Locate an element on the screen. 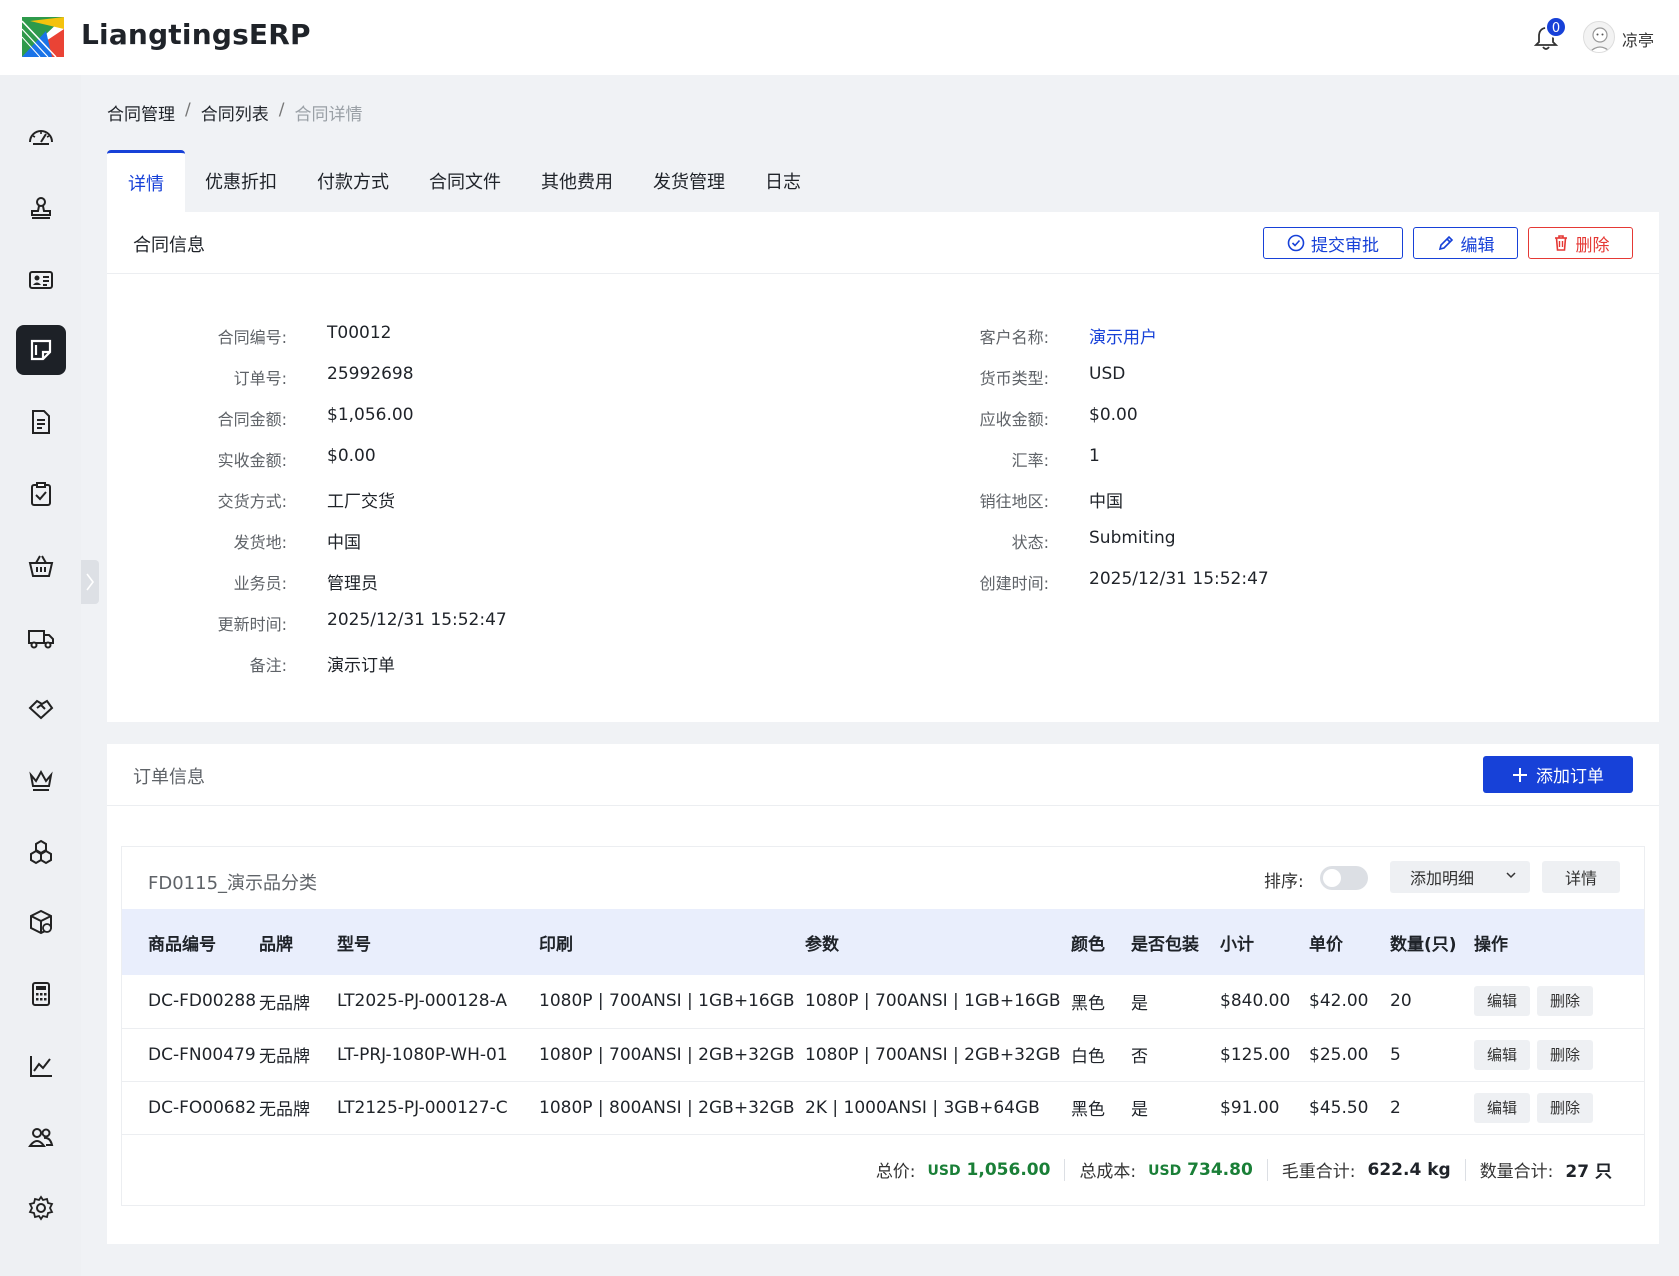 Image resolution: width=1679 pixels, height=1276 pixels. contract-icon is located at coordinates (41, 350).